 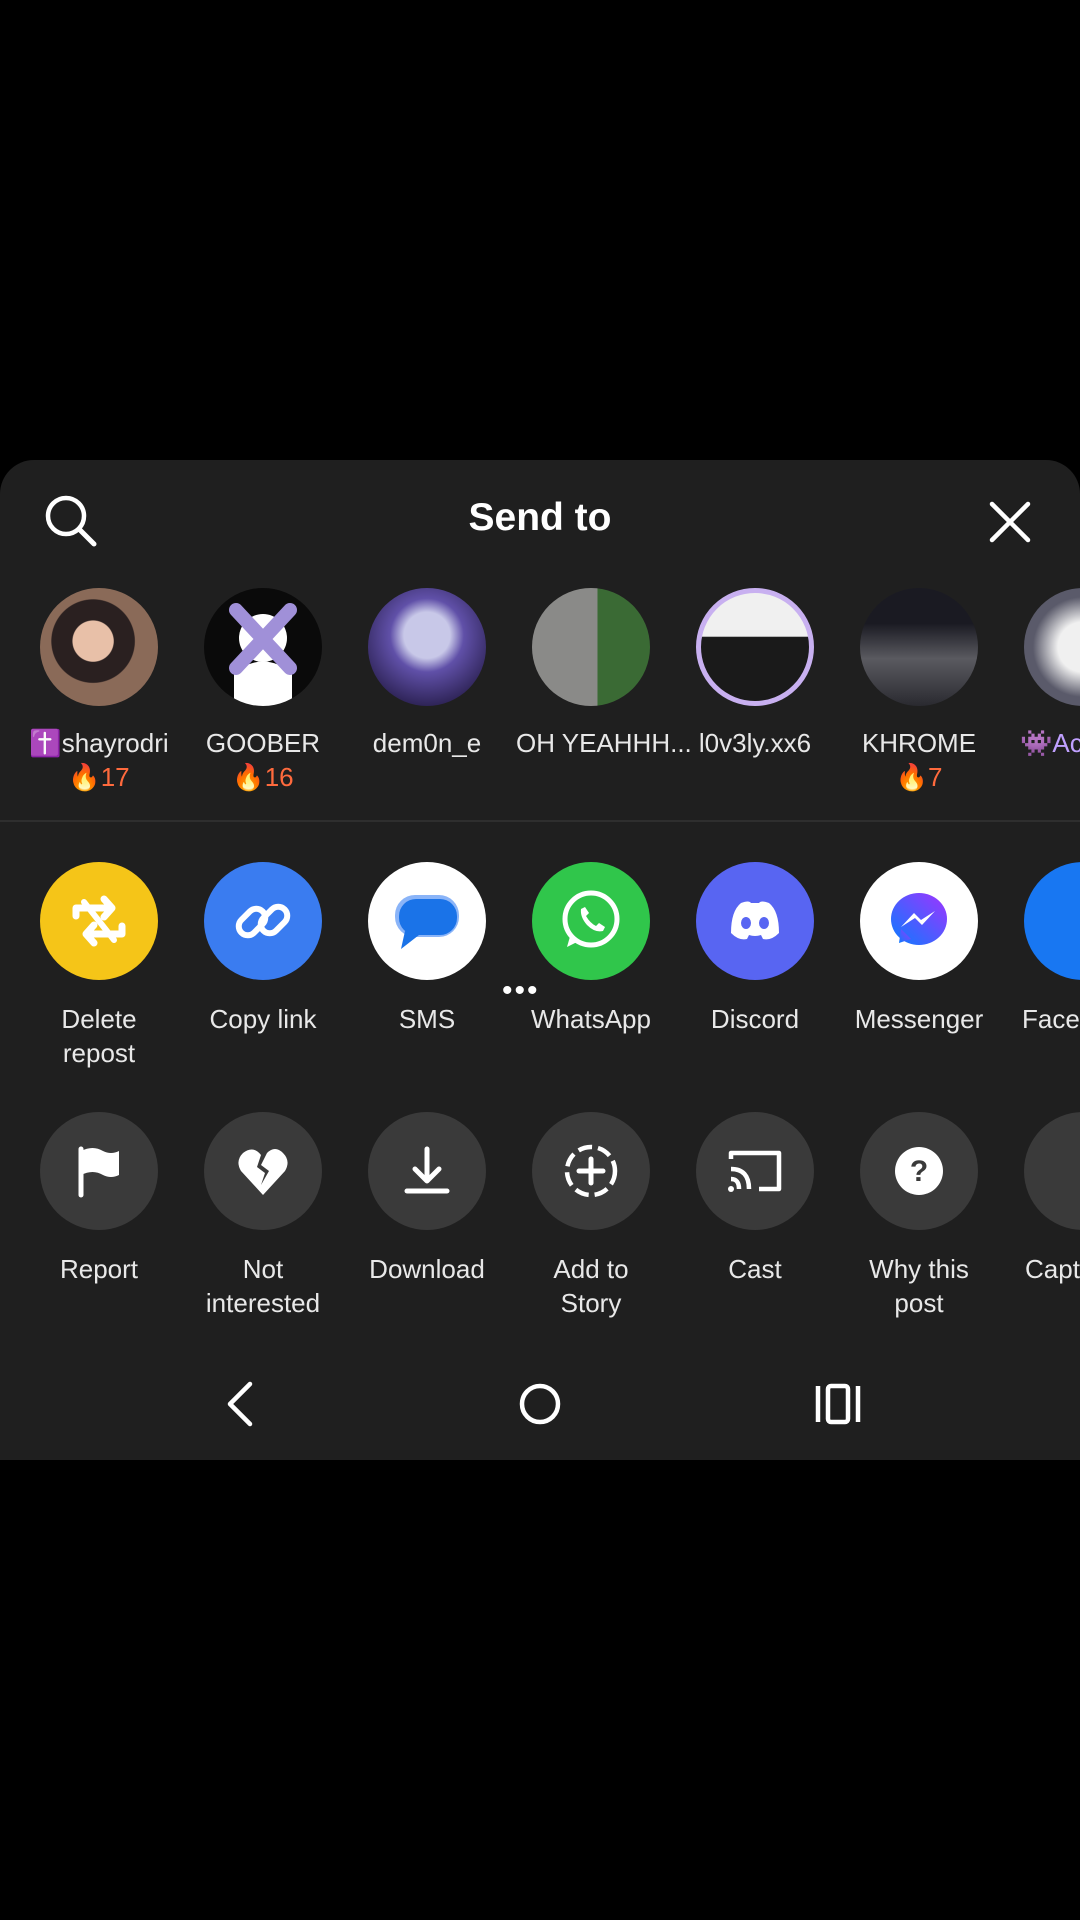 What do you see at coordinates (99, 921) in the screenshot?
I see `repost-icon` at bounding box center [99, 921].